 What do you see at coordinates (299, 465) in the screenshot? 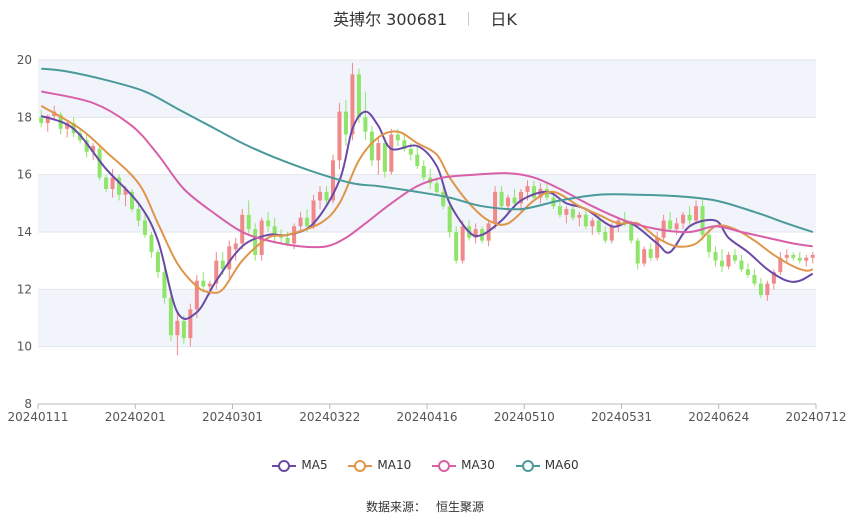
I see `legend-item-ma5: MA5` at bounding box center [299, 465].